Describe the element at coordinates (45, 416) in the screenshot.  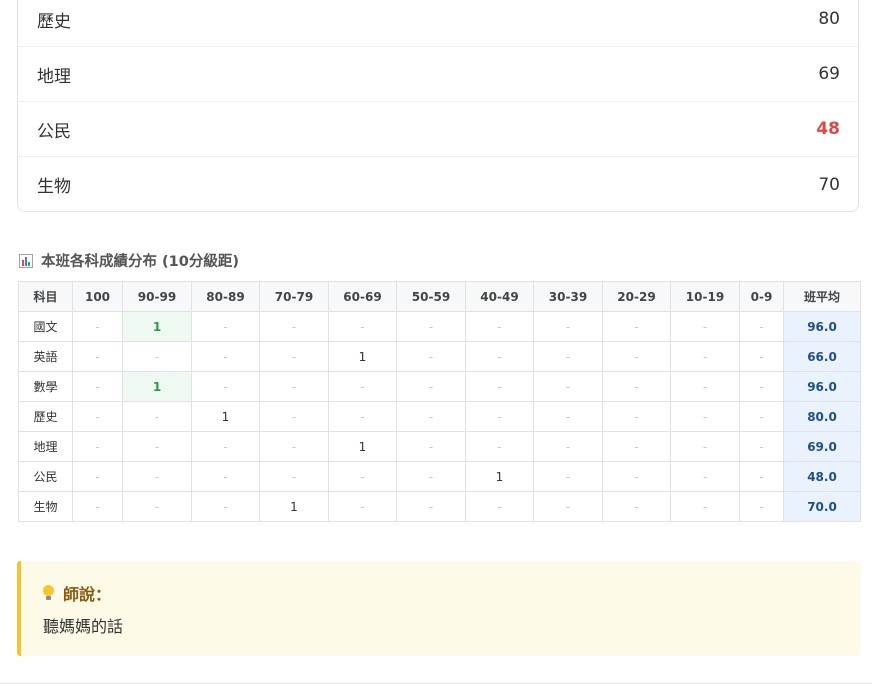
I see `row-subject: 歷史` at that location.